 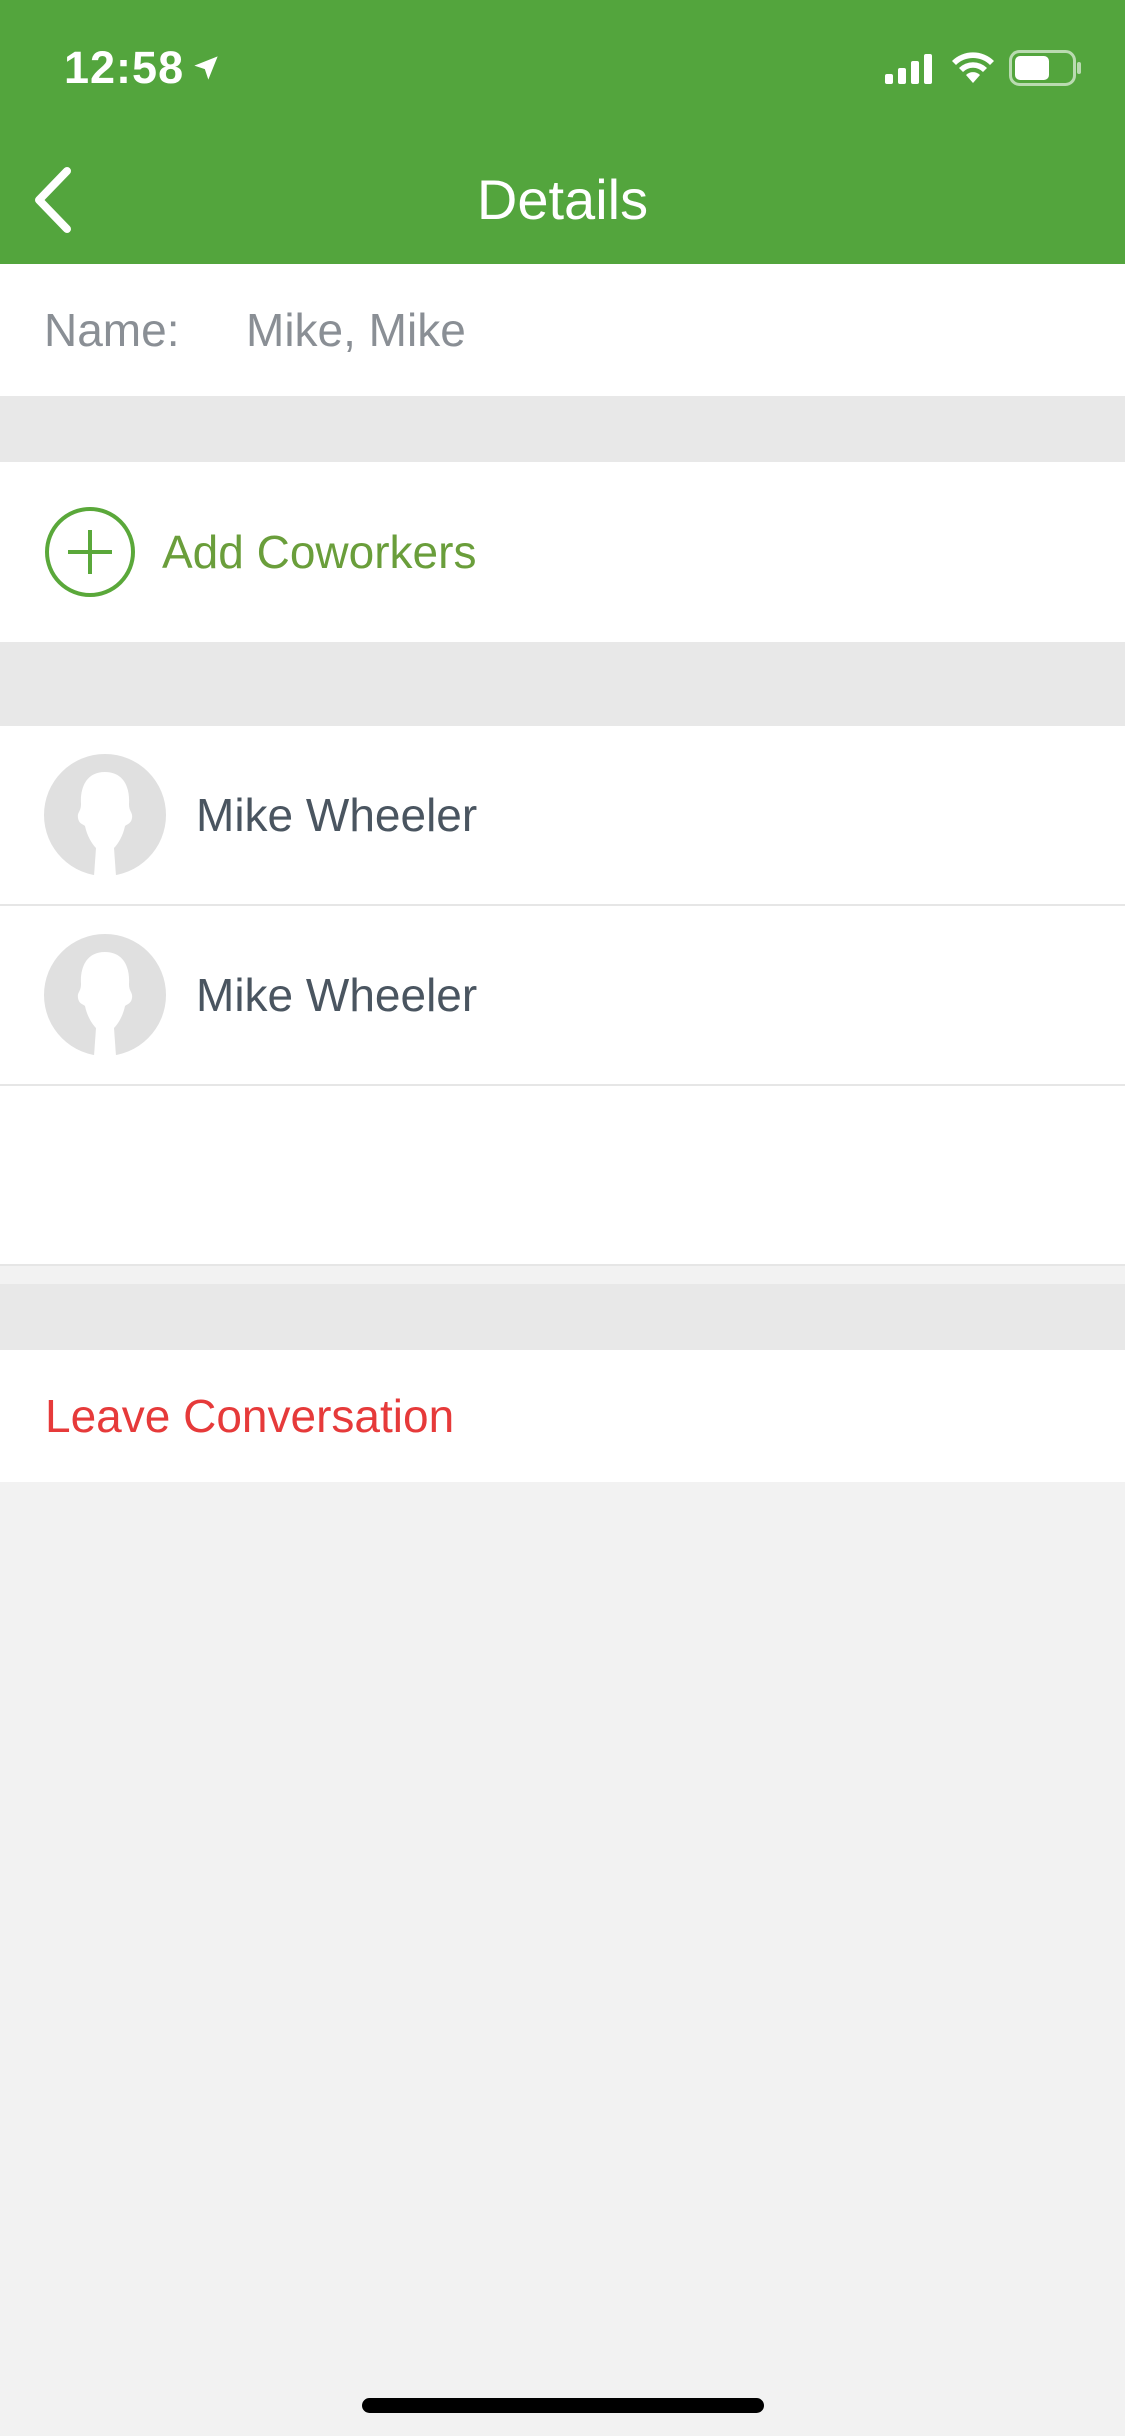 I want to click on page-title: Details, so click(x=562, y=199).